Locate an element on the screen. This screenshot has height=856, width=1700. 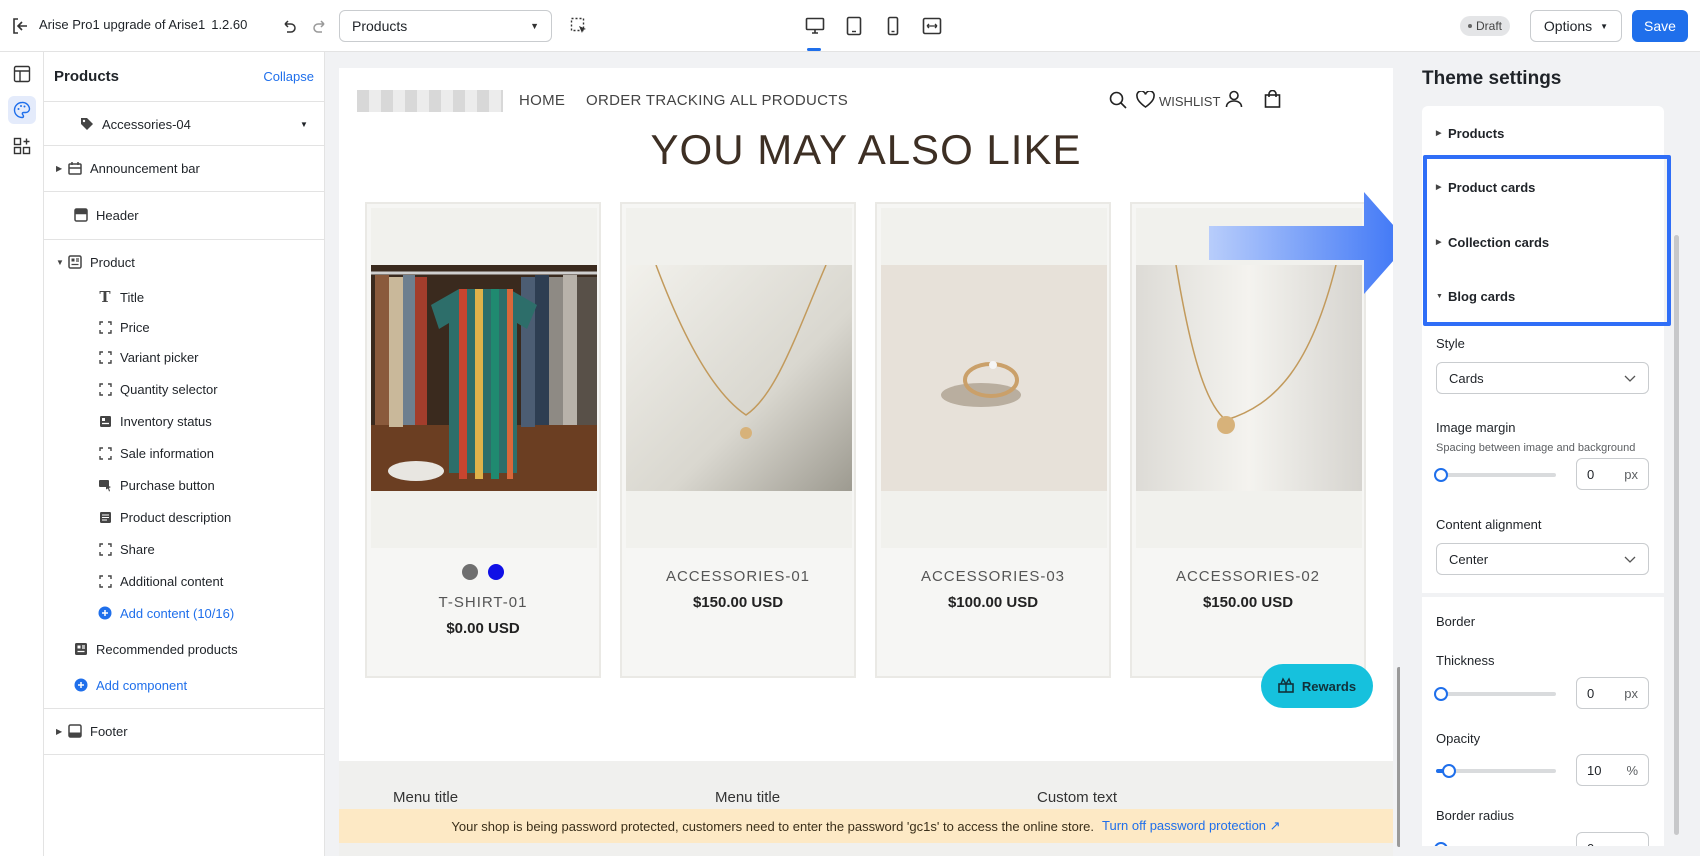
block-item: Price is located at coordinates (184, 327).